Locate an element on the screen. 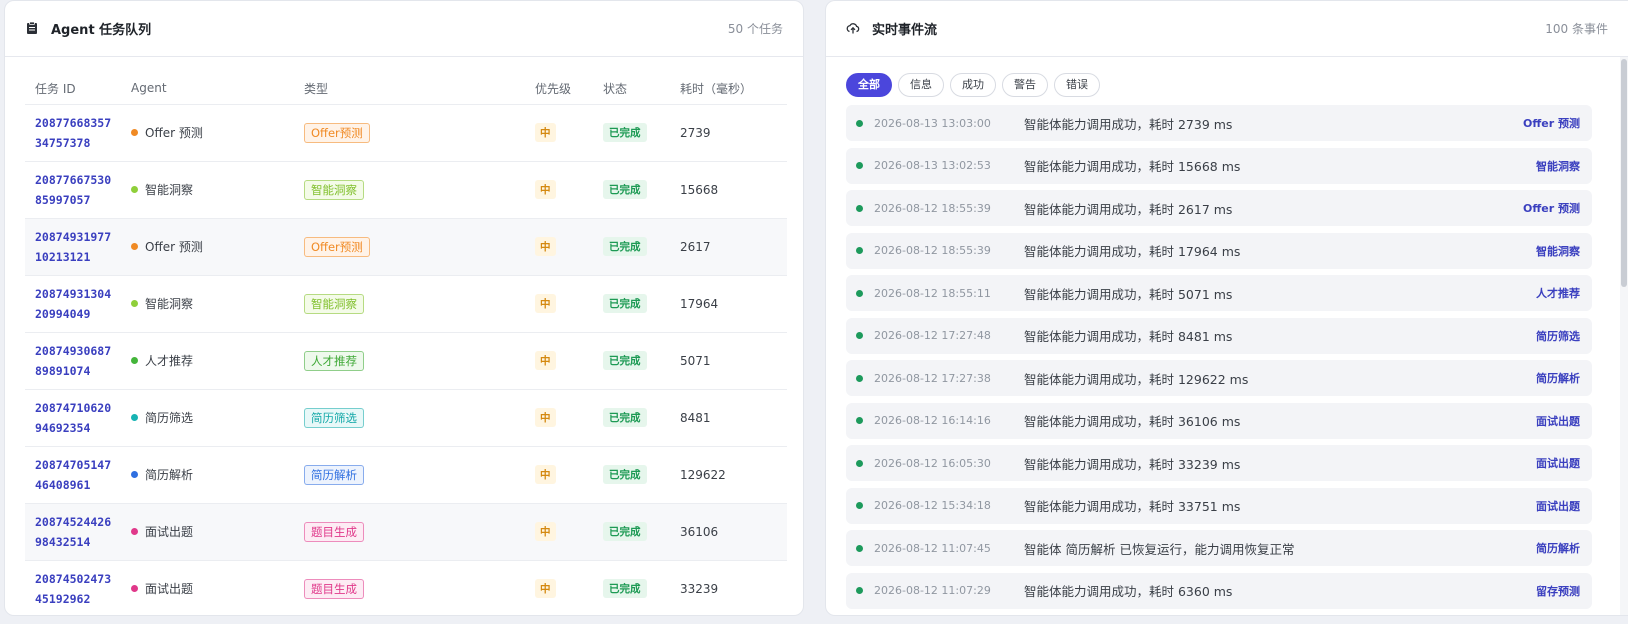 This screenshot has height=624, width=1628. task-id-cell: 20874710620 94692354 is located at coordinates (74, 418).